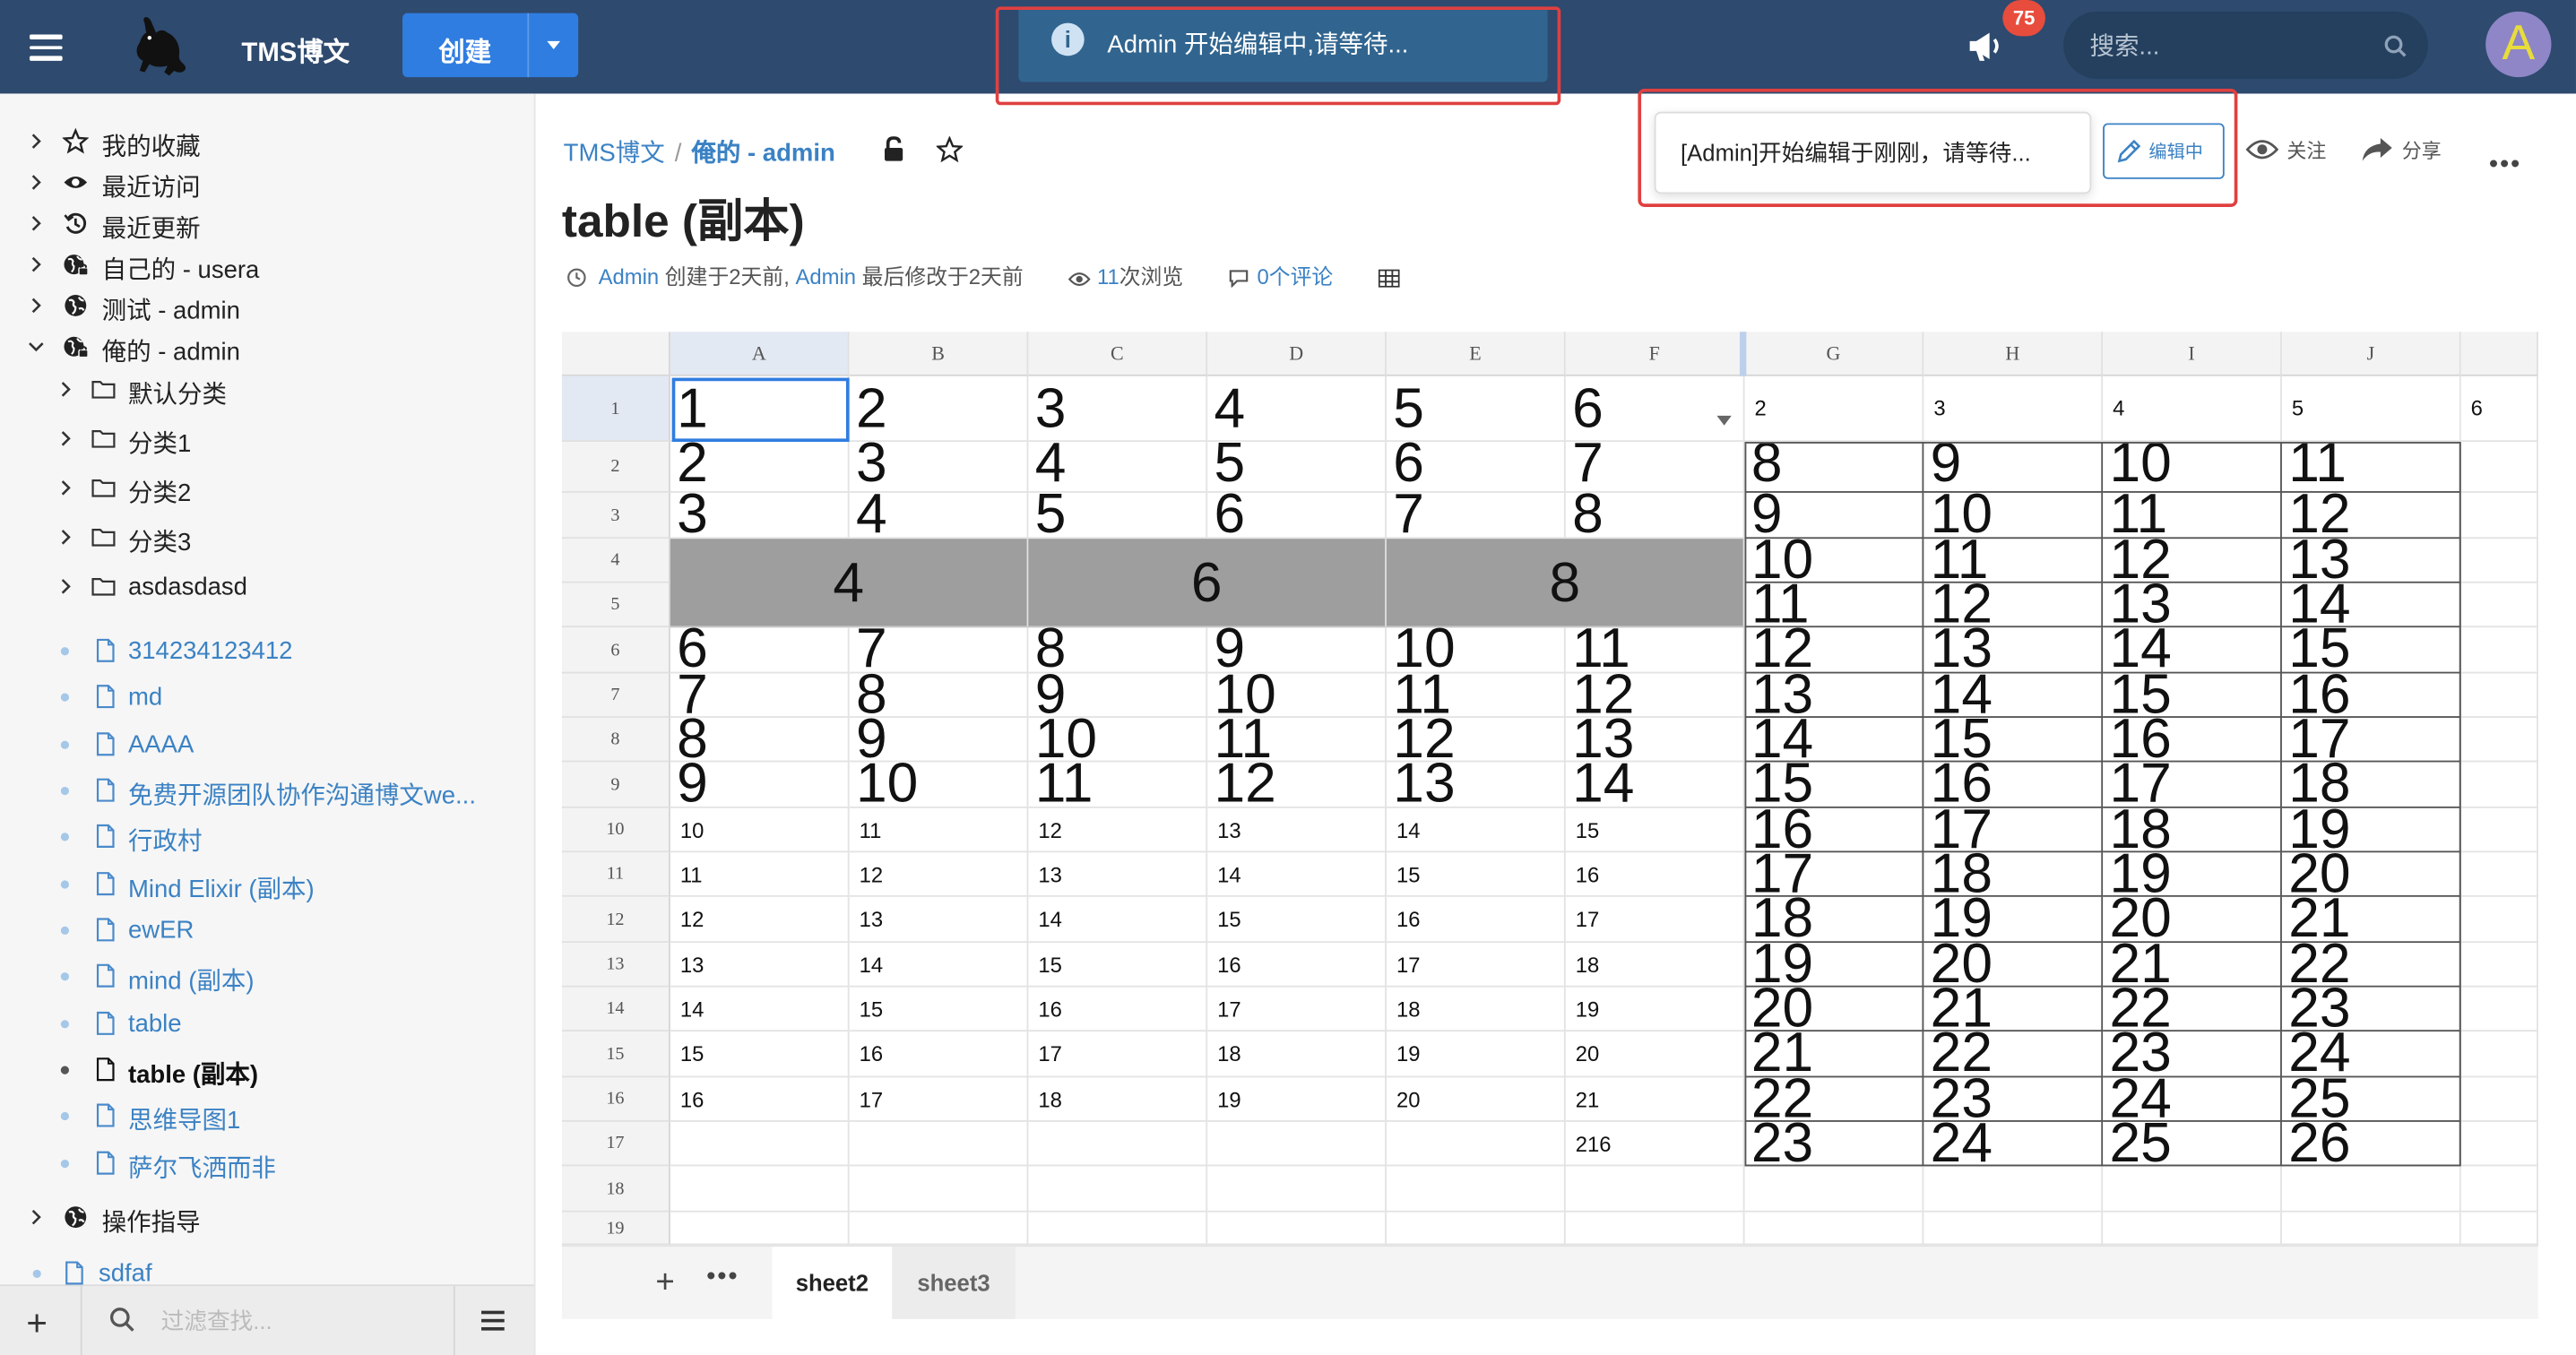 The width and height of the screenshot is (2576, 1355). Describe the element at coordinates (825, 276) in the screenshot. I see `modifier-link: Admin` at that location.